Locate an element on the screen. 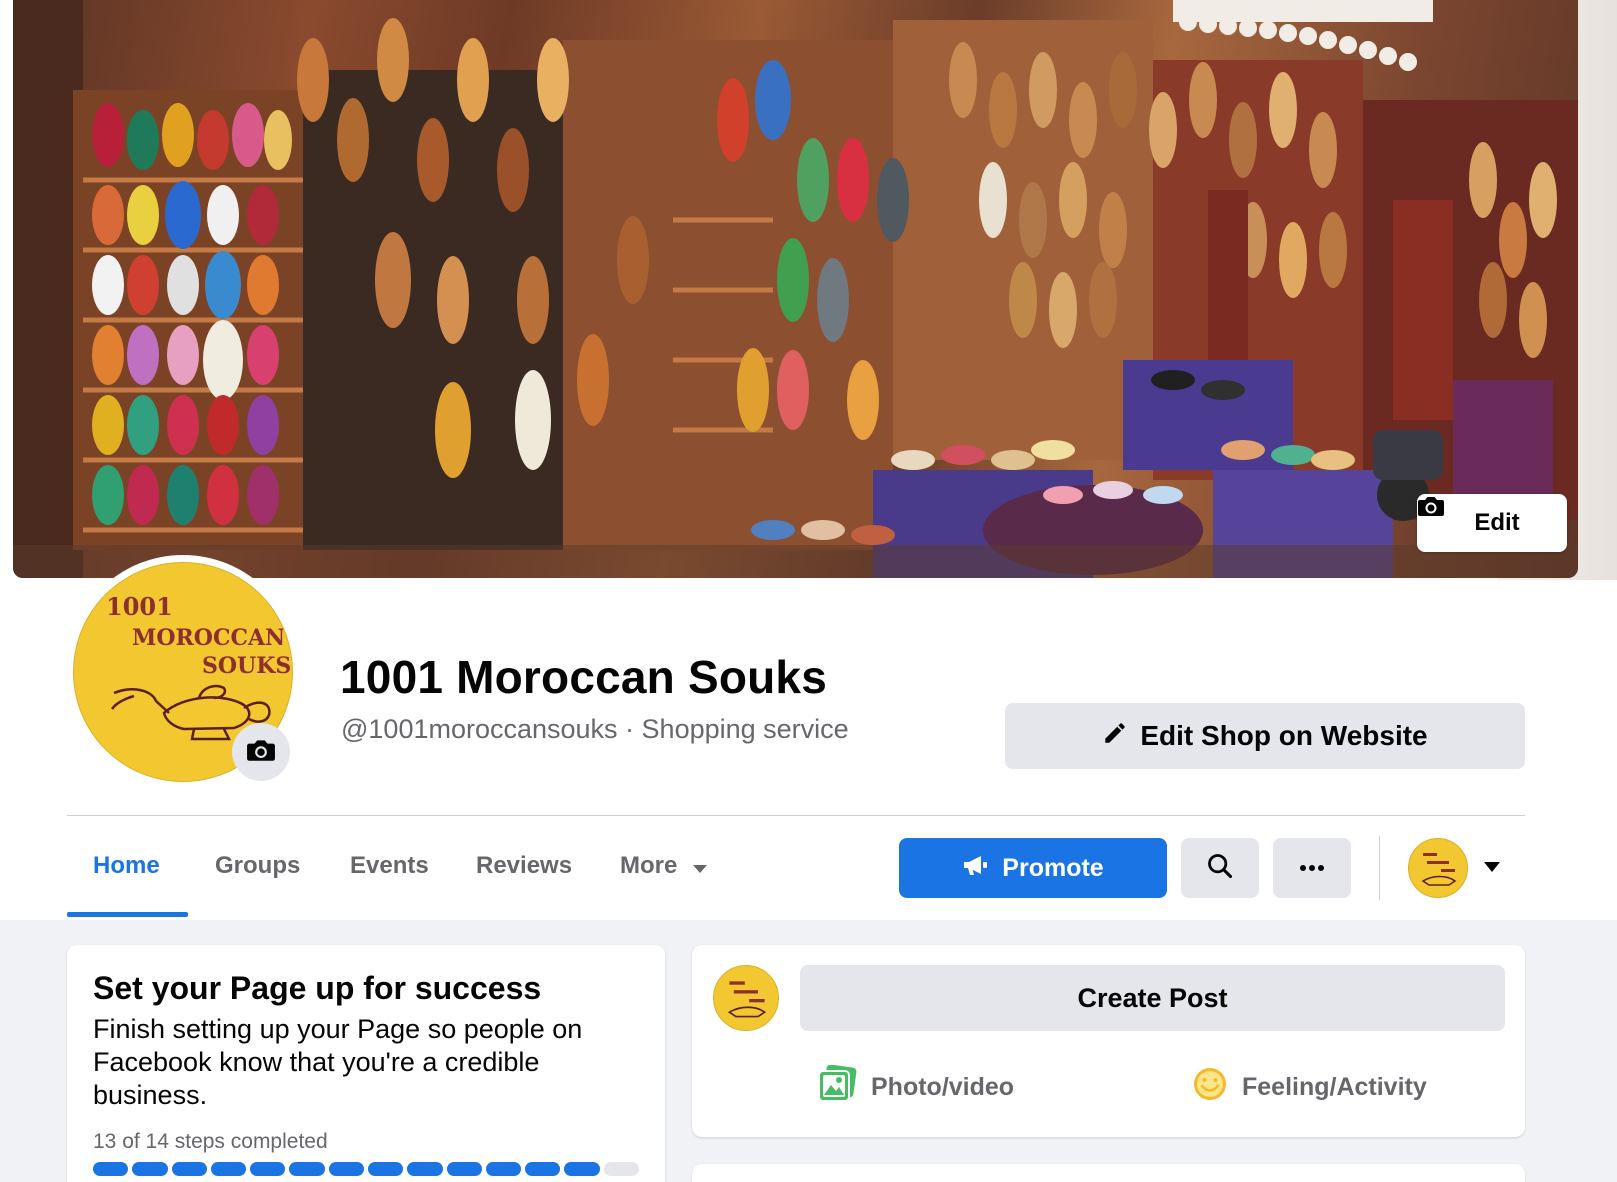 The height and width of the screenshot is (1182, 1617). active-tab-indicator is located at coordinates (127, 914).